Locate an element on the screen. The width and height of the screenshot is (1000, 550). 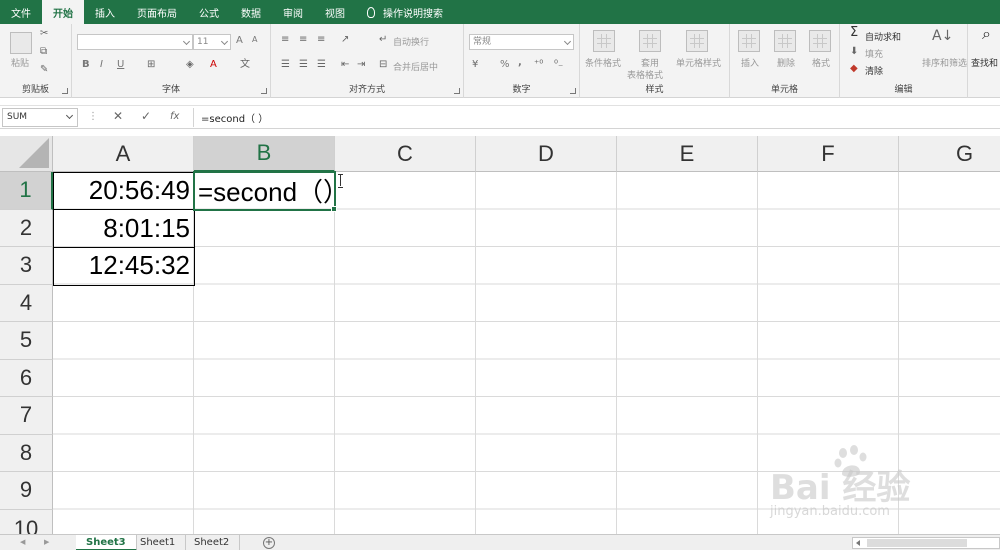
tab-formulas: 公式 is located at coordinates (209, 12).